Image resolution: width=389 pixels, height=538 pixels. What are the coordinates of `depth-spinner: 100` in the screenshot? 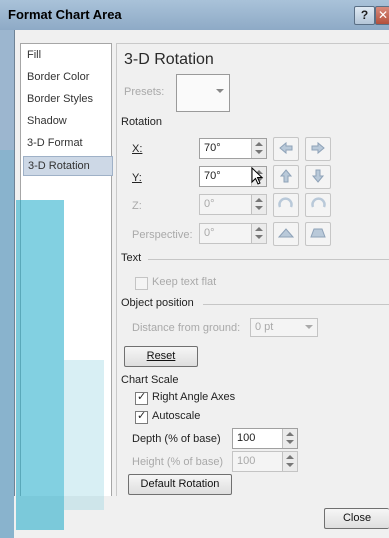 It's located at (265, 438).